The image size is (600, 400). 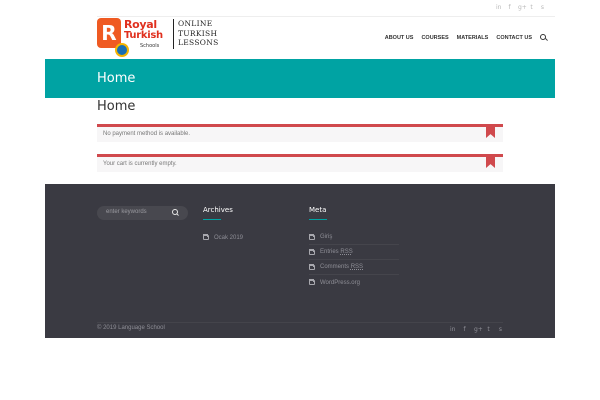 I want to click on meta-link-label: Comments, so click(x=335, y=267).